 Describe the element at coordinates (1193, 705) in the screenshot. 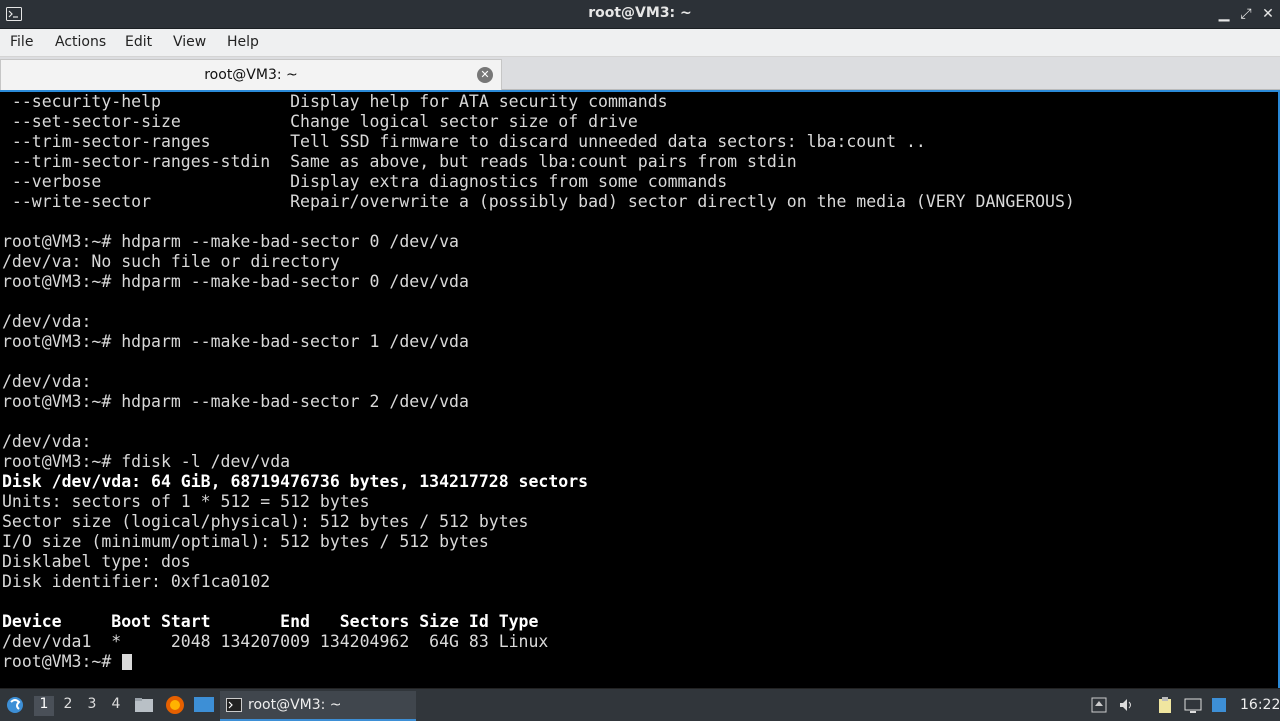

I see `screen-icon` at that location.